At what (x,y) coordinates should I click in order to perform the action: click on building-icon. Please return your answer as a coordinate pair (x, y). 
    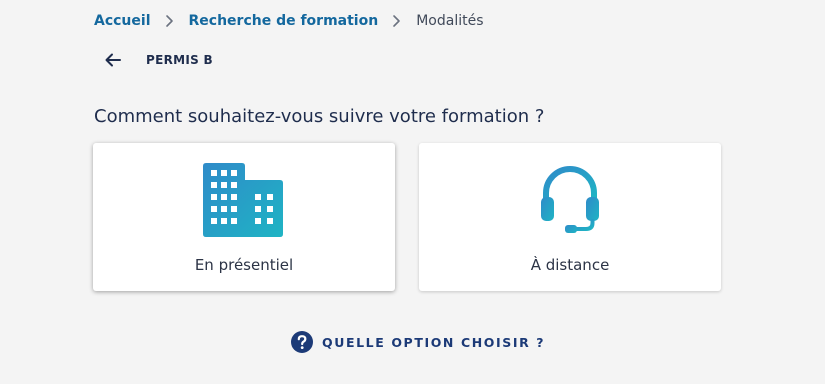
    Looking at the image, I should click on (243, 200).